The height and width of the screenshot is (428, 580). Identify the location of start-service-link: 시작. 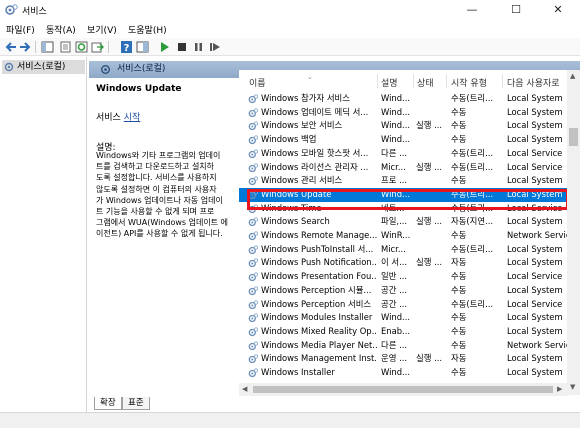
(132, 118).